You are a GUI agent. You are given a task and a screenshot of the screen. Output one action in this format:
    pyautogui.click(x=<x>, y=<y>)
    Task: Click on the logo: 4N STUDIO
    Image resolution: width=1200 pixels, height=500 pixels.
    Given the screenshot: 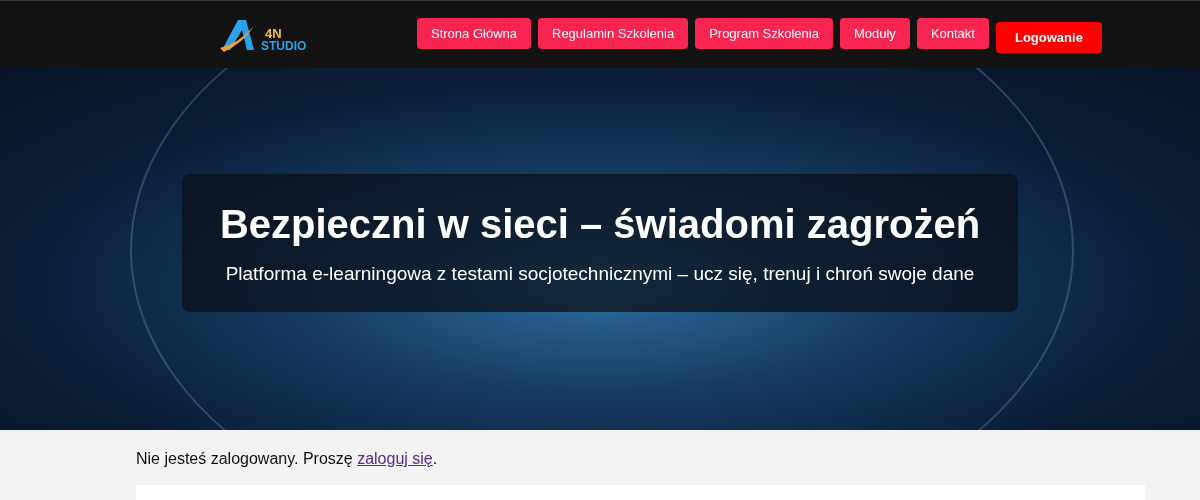 What is the action you would take?
    pyautogui.click(x=270, y=34)
    